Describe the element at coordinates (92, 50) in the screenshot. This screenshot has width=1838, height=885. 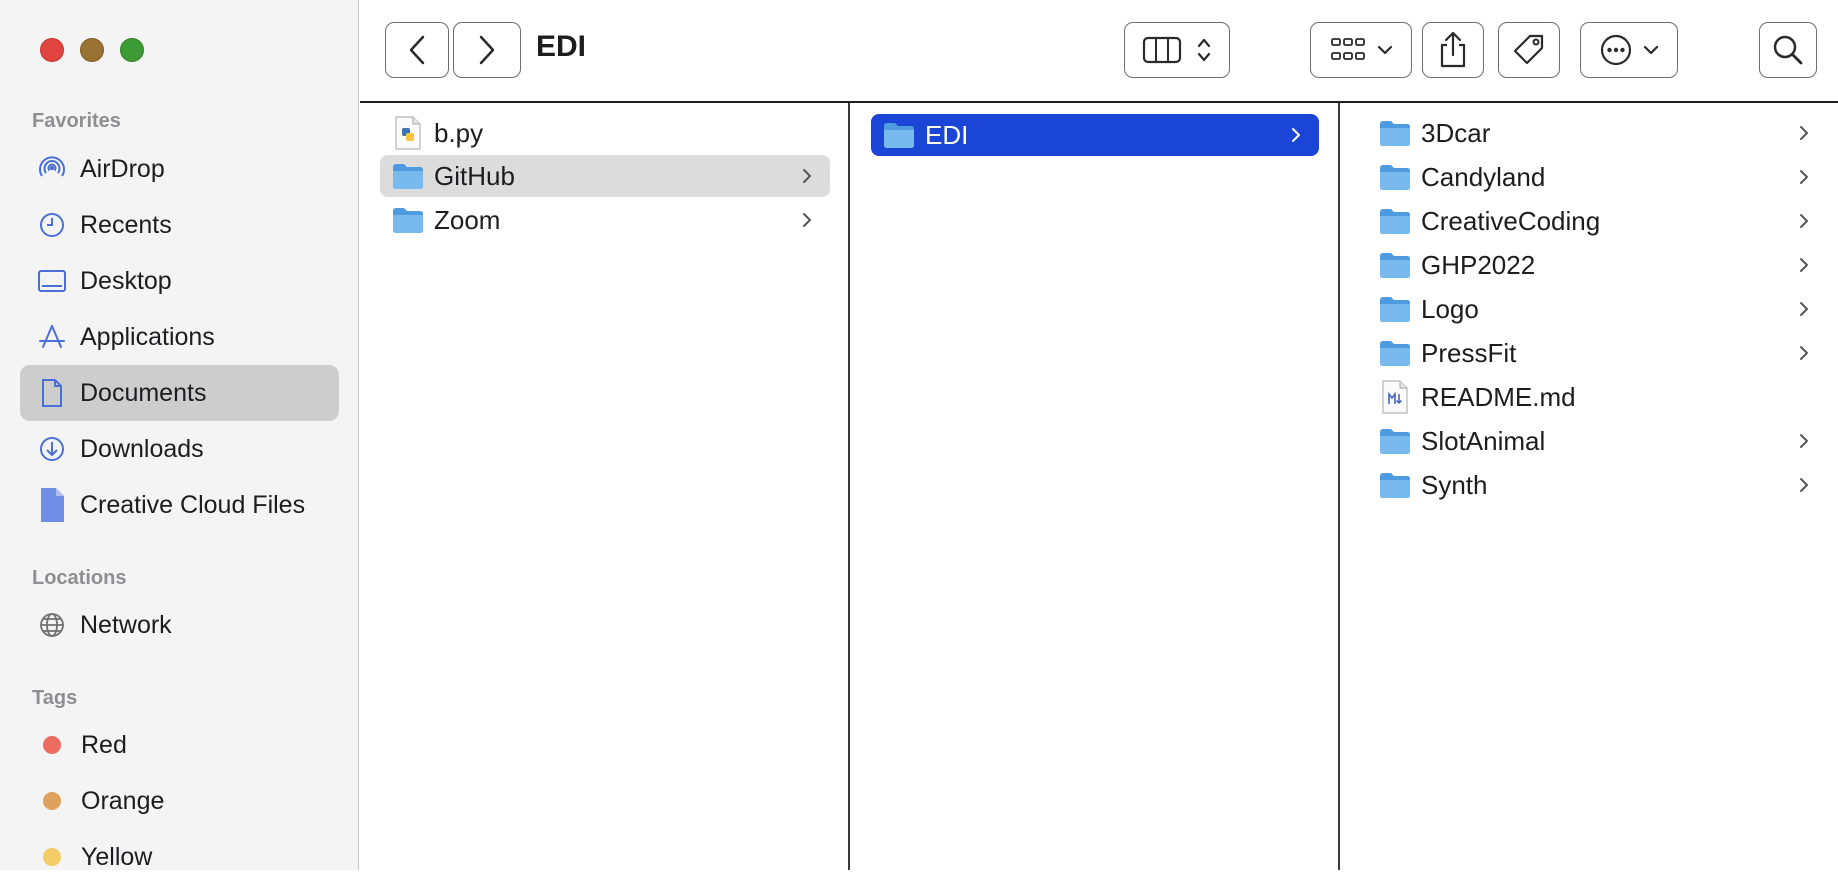
I see `minimize-window-button` at that location.